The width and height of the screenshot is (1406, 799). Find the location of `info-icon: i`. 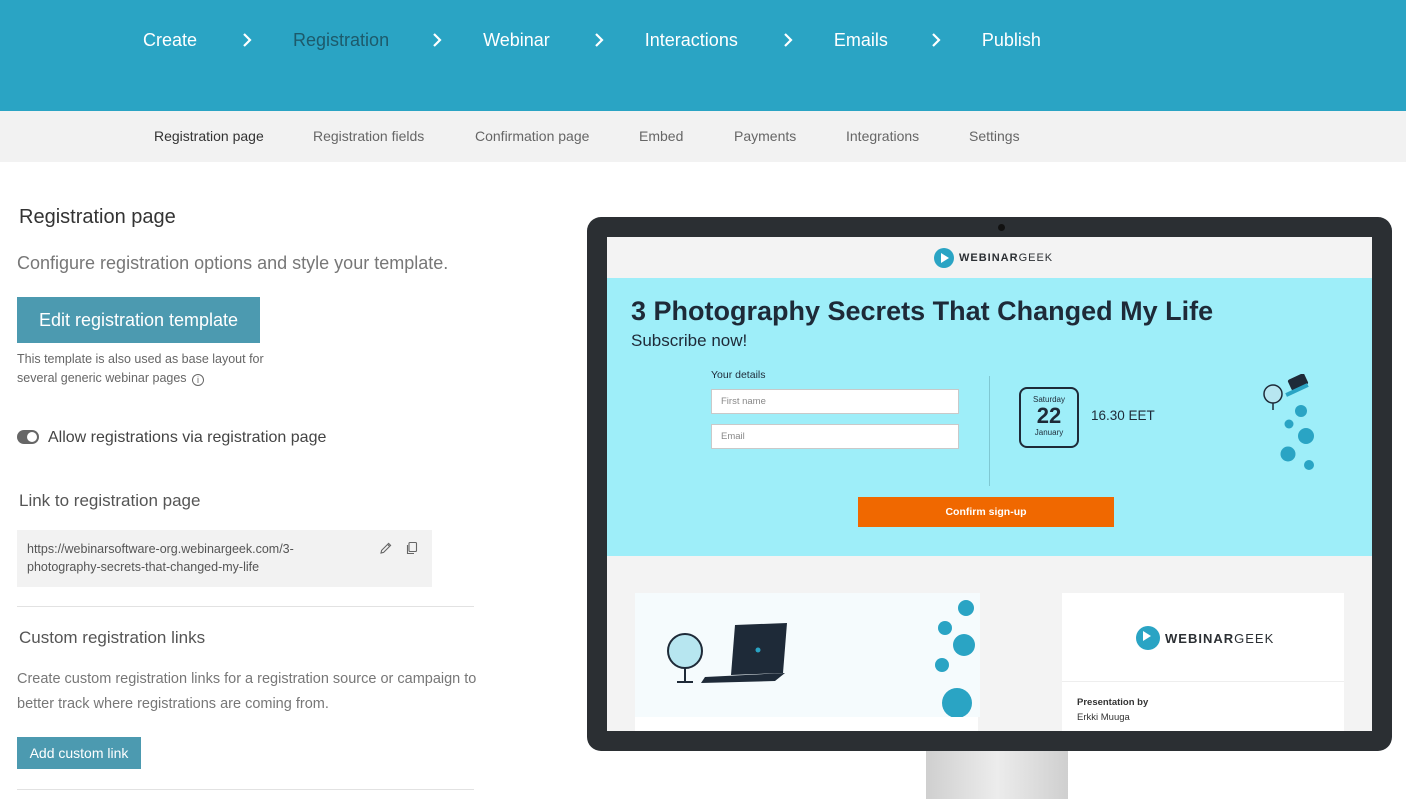

info-icon: i is located at coordinates (198, 380).